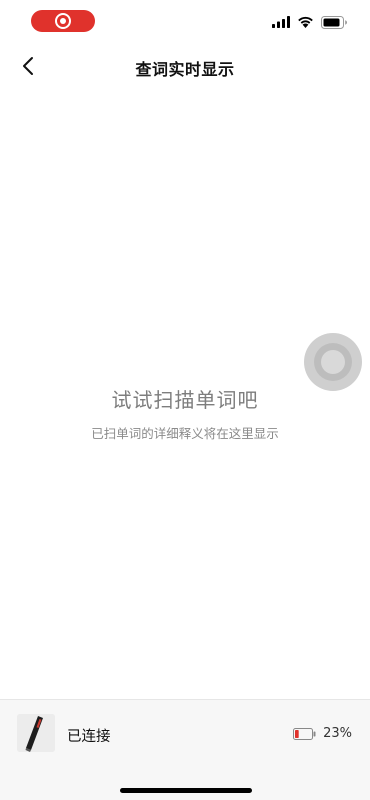 This screenshot has height=800, width=370. Describe the element at coordinates (185, 69) in the screenshot. I see `page-title: 查词实时显示` at that location.